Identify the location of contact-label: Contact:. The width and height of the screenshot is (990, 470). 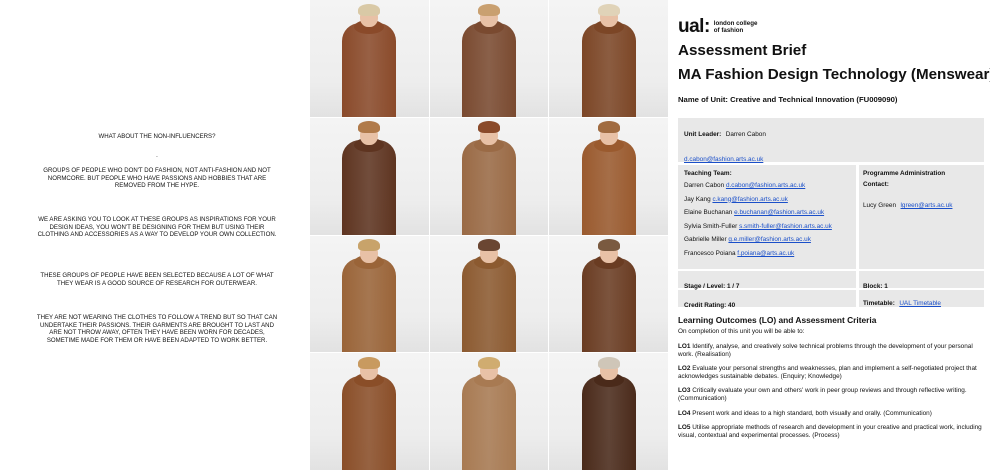
(876, 184).